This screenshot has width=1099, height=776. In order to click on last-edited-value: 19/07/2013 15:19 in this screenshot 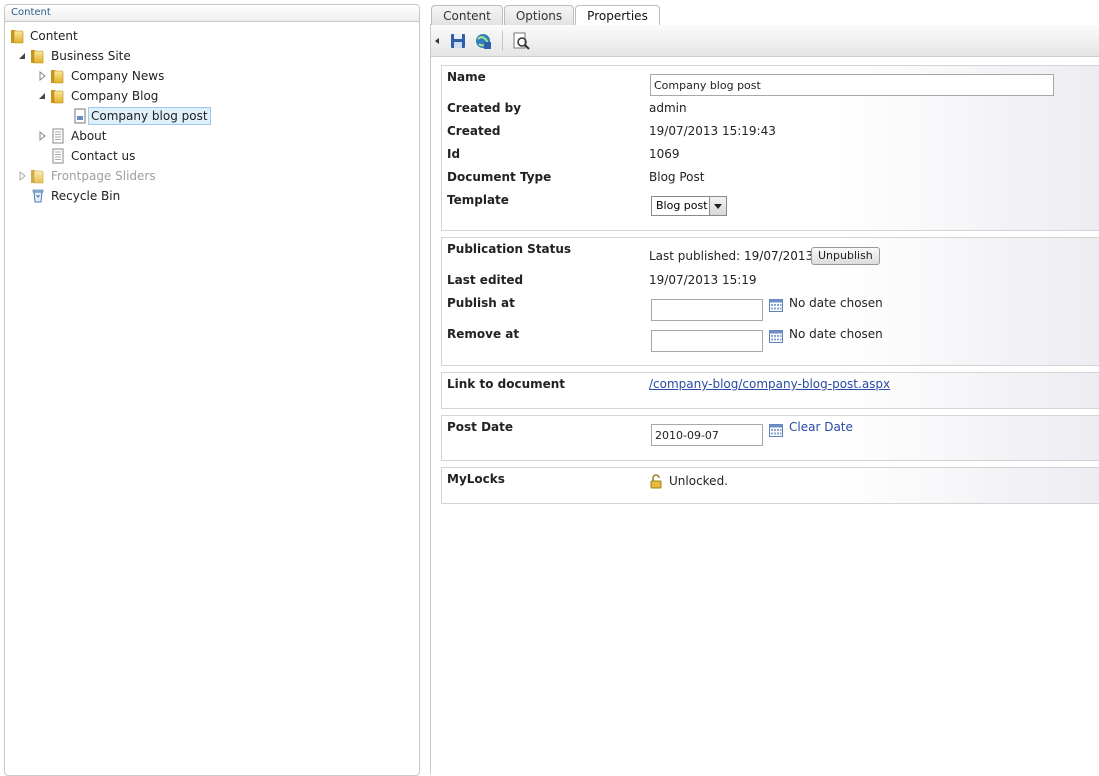, I will do `click(703, 280)`.